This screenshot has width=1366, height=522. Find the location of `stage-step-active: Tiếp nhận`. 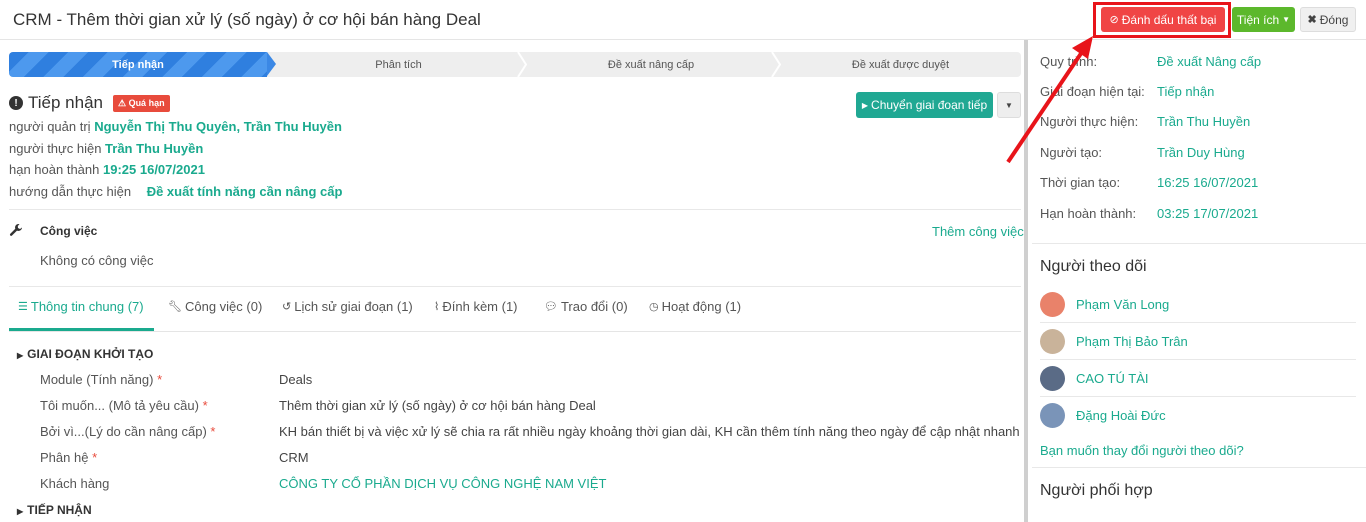

stage-step-active: Tiếp nhận is located at coordinates (138, 64).